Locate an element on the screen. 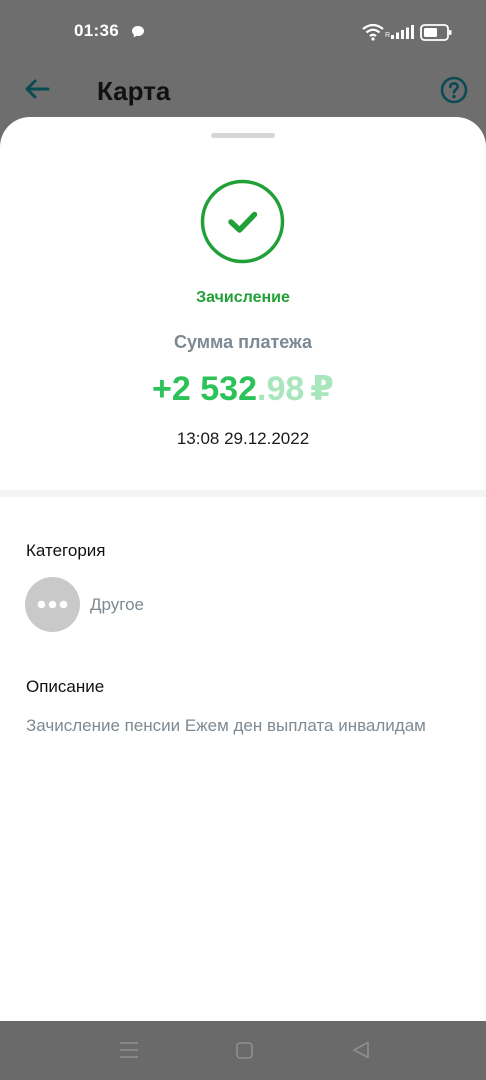 Image resolution: width=486 pixels, height=1080 pixels. drag-handle is located at coordinates (243, 135).